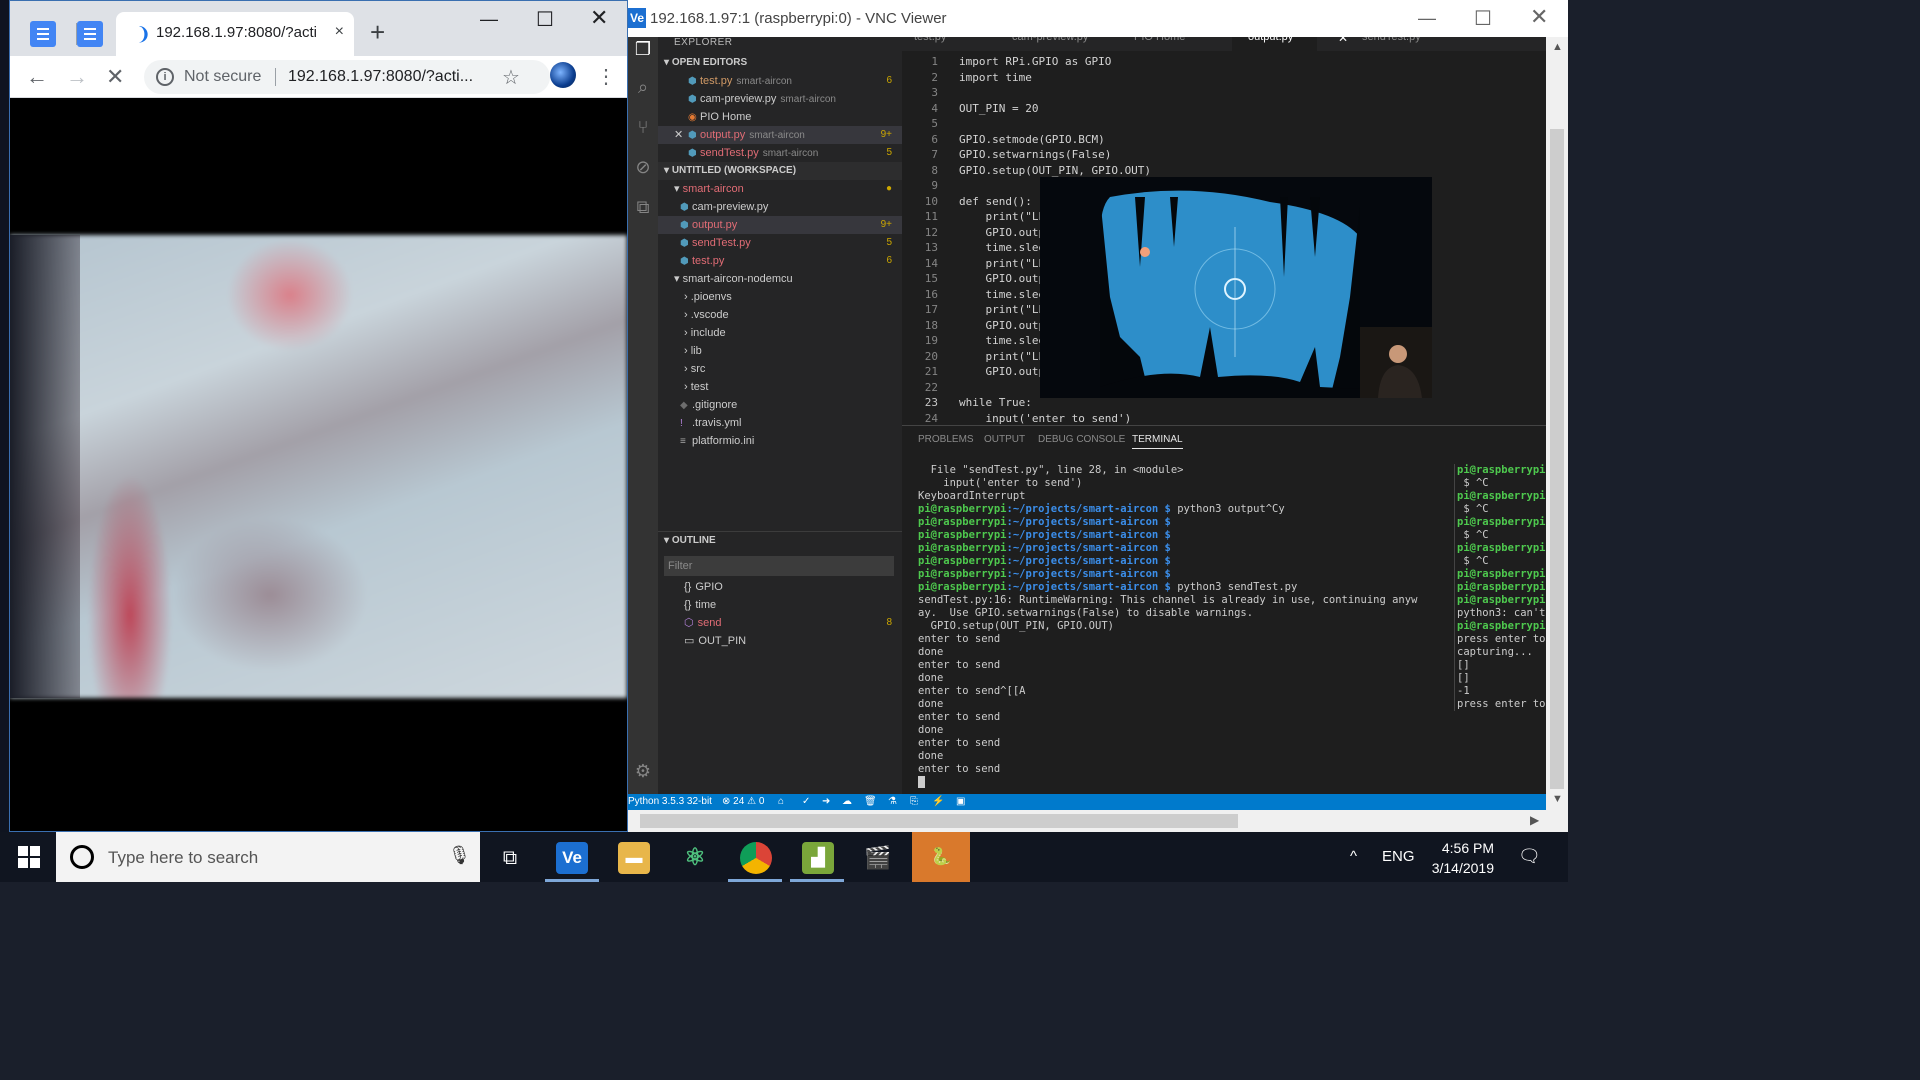  What do you see at coordinates (643, 208) in the screenshot?
I see `extensions-icon: ⧉` at bounding box center [643, 208].